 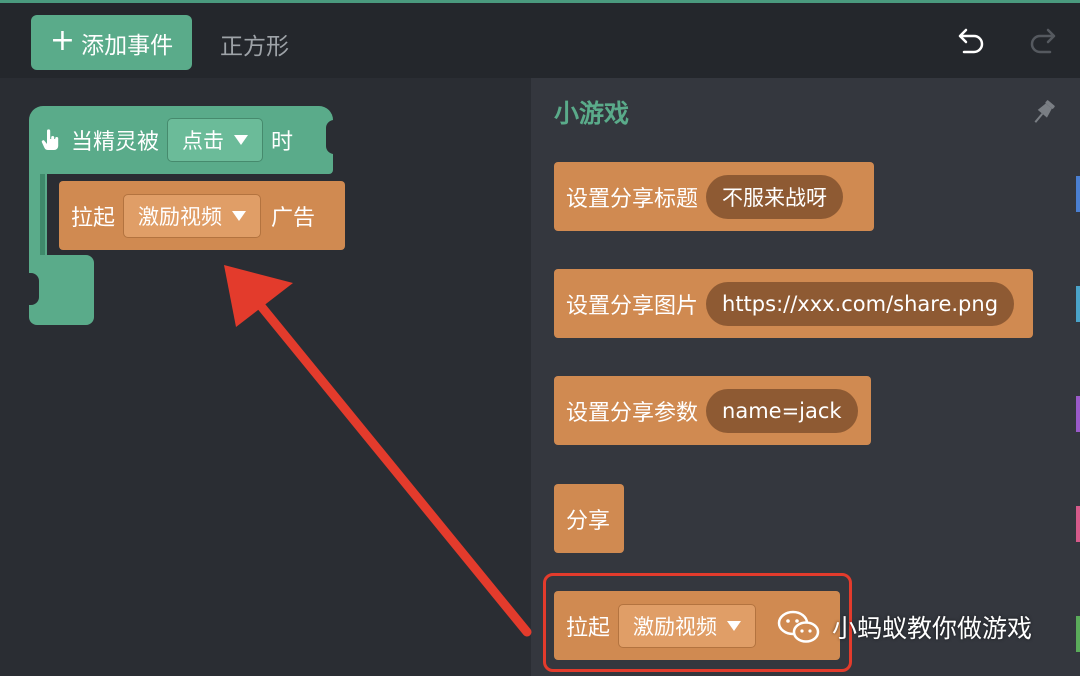 I want to click on watermark-text: 小蚂蚁教你做游戏, so click(x=932, y=628).